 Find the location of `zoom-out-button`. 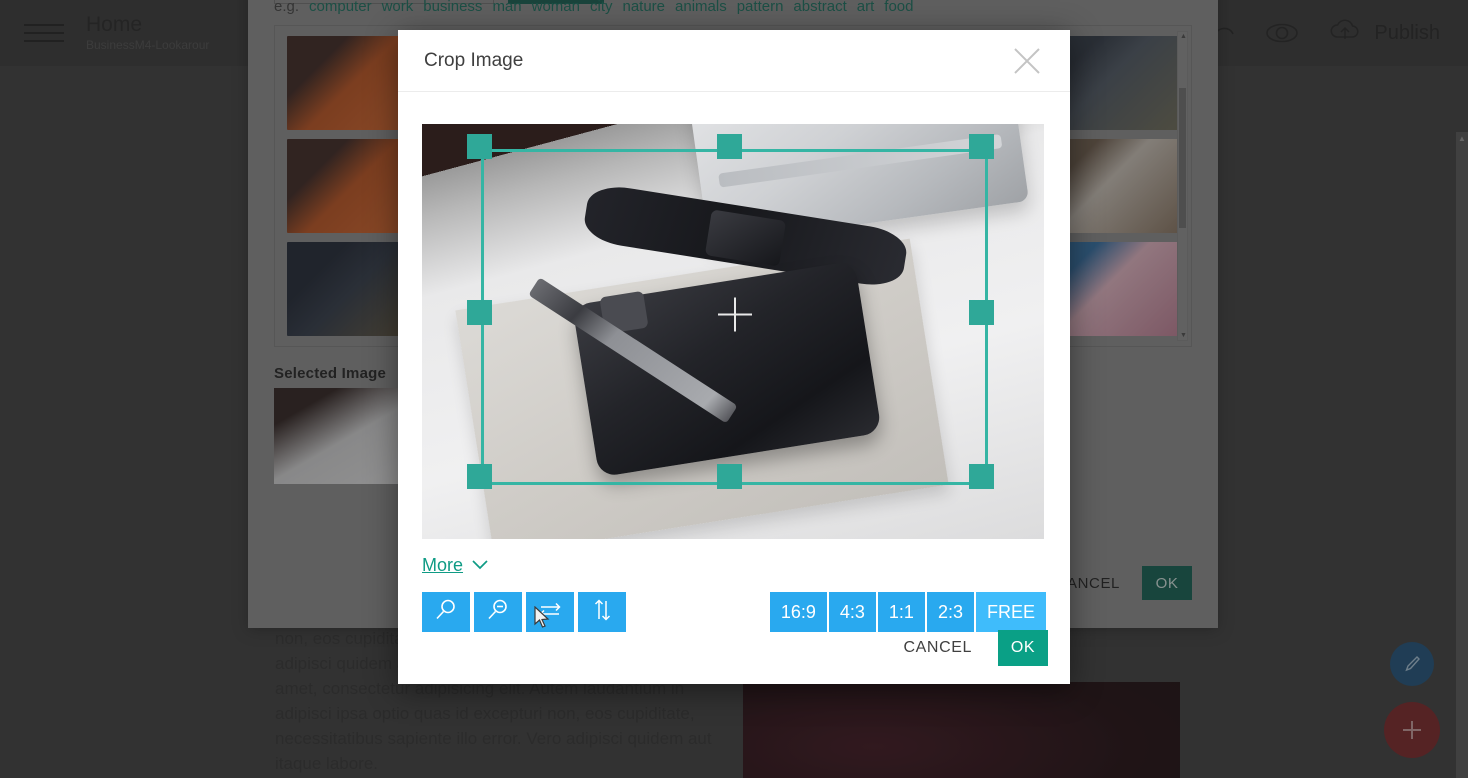

zoom-out-button is located at coordinates (498, 612).